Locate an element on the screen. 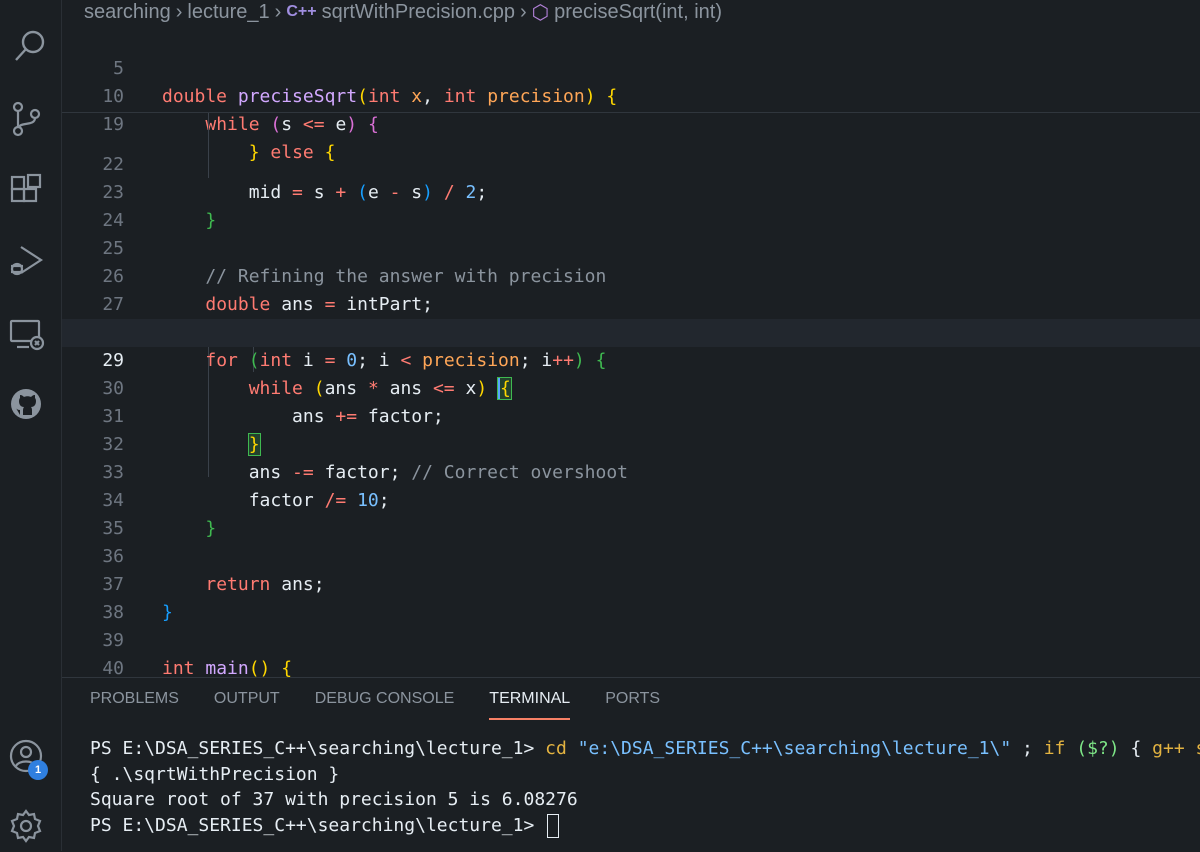 The image size is (1200, 852). code-line: 31 } is located at coordinates (631, 415).